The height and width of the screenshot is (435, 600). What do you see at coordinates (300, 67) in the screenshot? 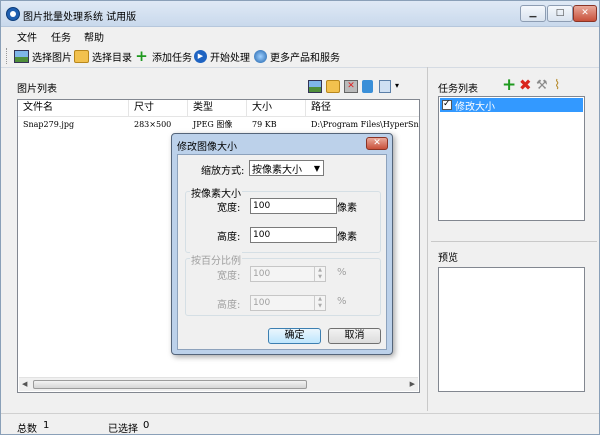
I see `toolbar-separator` at bounding box center [300, 67].